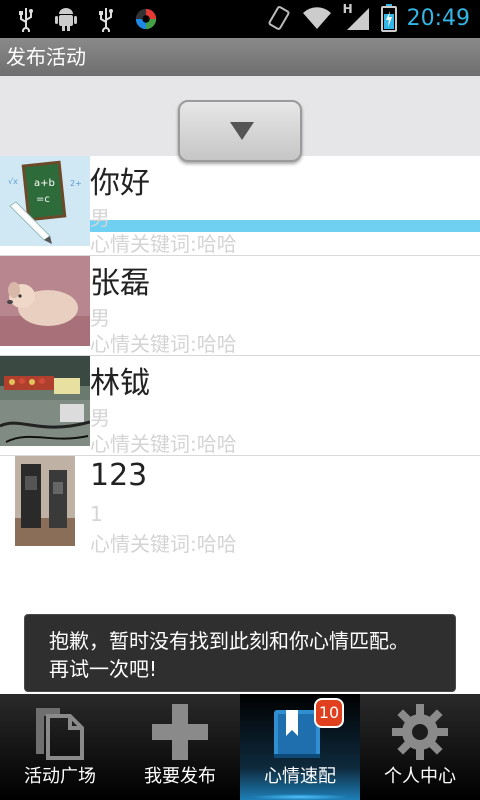 Image resolution: width=480 pixels, height=800 pixels. I want to click on arrow-down-icon, so click(242, 131).